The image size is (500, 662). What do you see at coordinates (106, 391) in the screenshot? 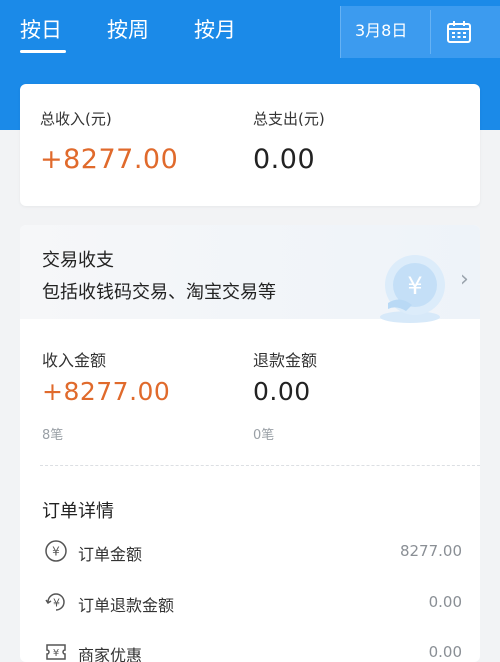
I see `income-amount-value: +8277.00` at bounding box center [106, 391].